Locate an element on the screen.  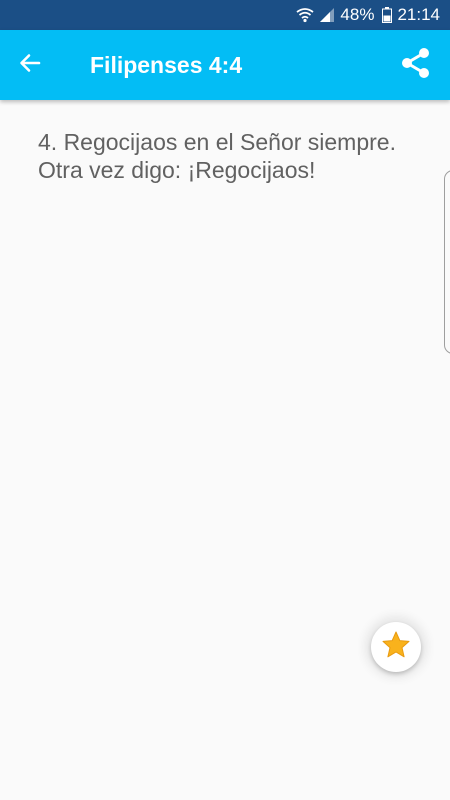
share-button is located at coordinates (416, 65).